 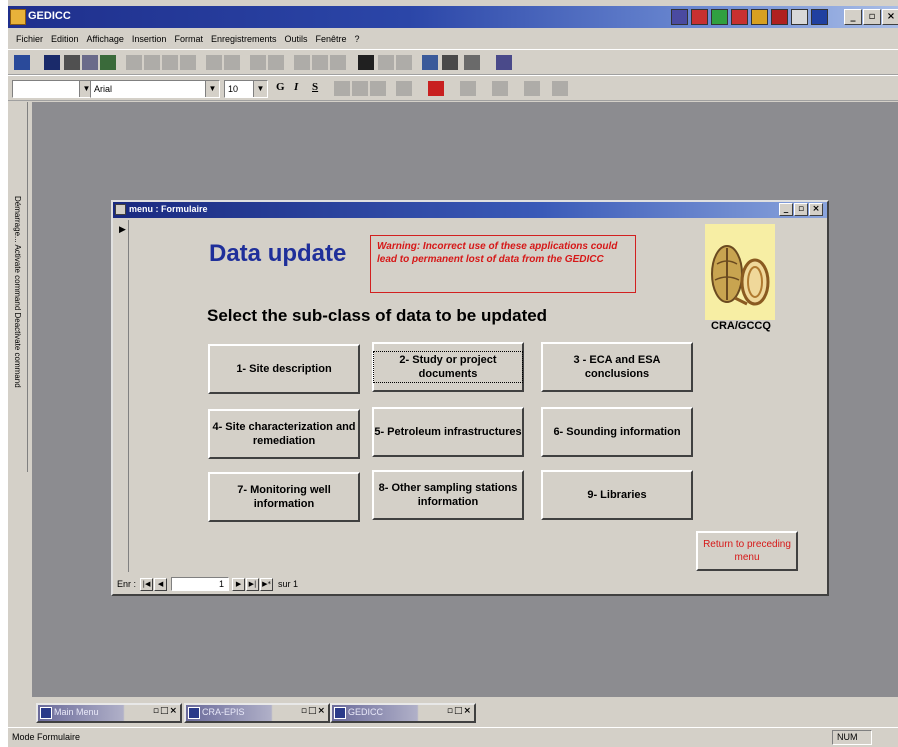 What do you see at coordinates (453, 88) in the screenshot?
I see `formatting-toolbar: ▼ Arial ▼ 10 ▼ G I S` at bounding box center [453, 88].